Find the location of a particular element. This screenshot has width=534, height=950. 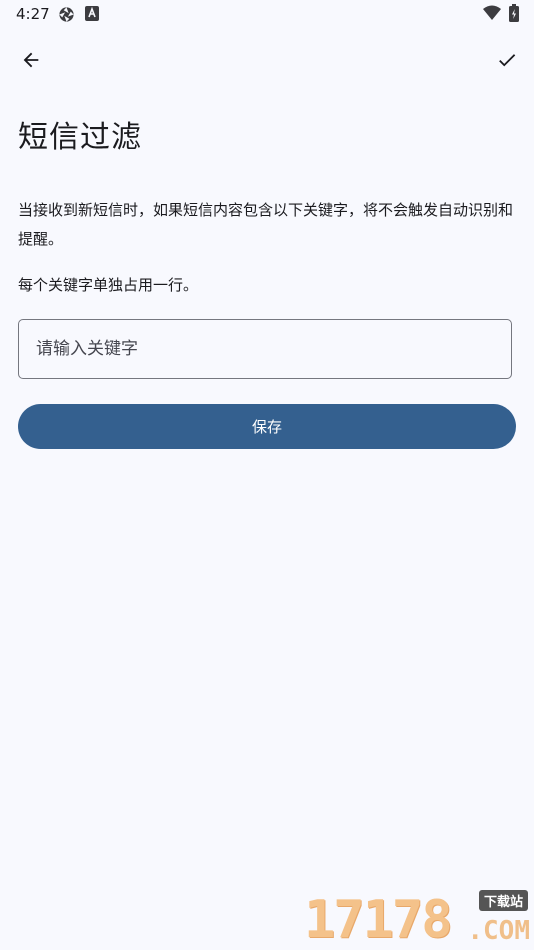

confirm-button is located at coordinates (507, 62).